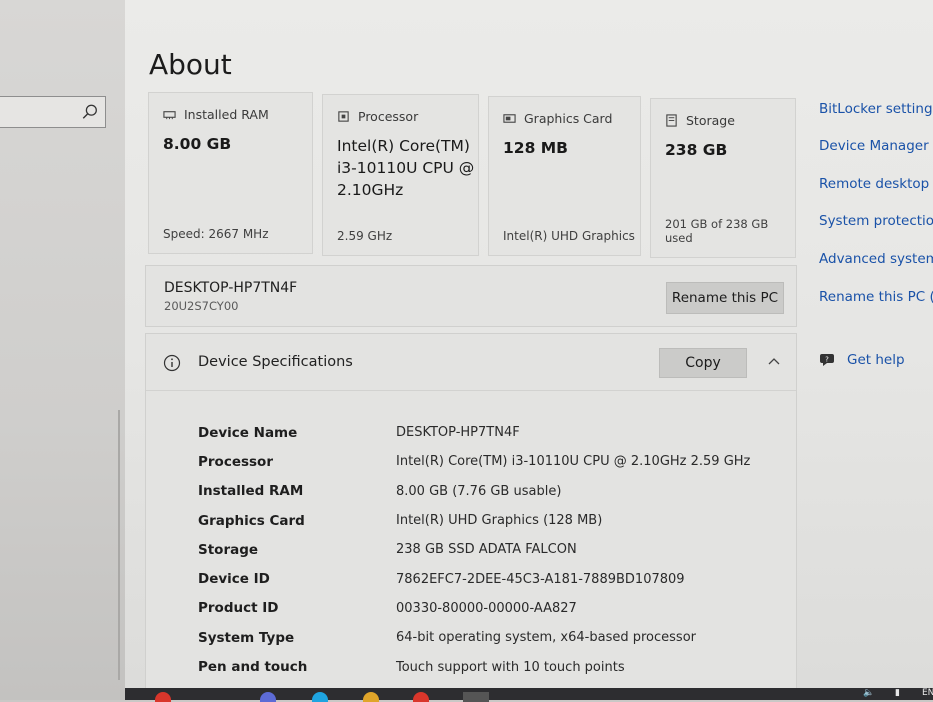  Describe the element at coordinates (927, 693) in the screenshot. I see `language-indicator: EN` at that location.